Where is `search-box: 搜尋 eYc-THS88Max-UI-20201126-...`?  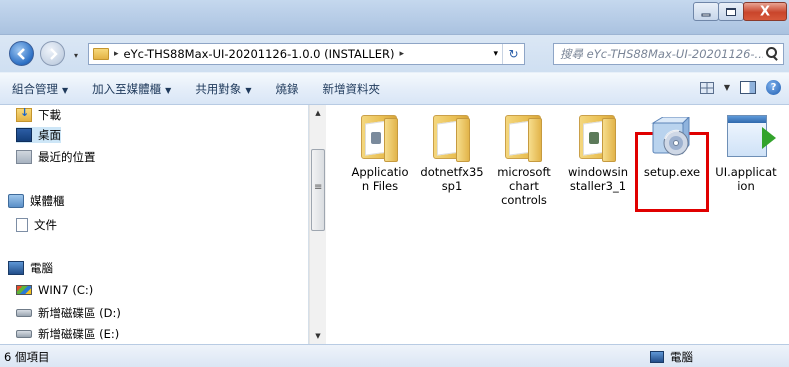
search-box: 搜尋 eYc-THS88Max-UI-20201126-... is located at coordinates (668, 54).